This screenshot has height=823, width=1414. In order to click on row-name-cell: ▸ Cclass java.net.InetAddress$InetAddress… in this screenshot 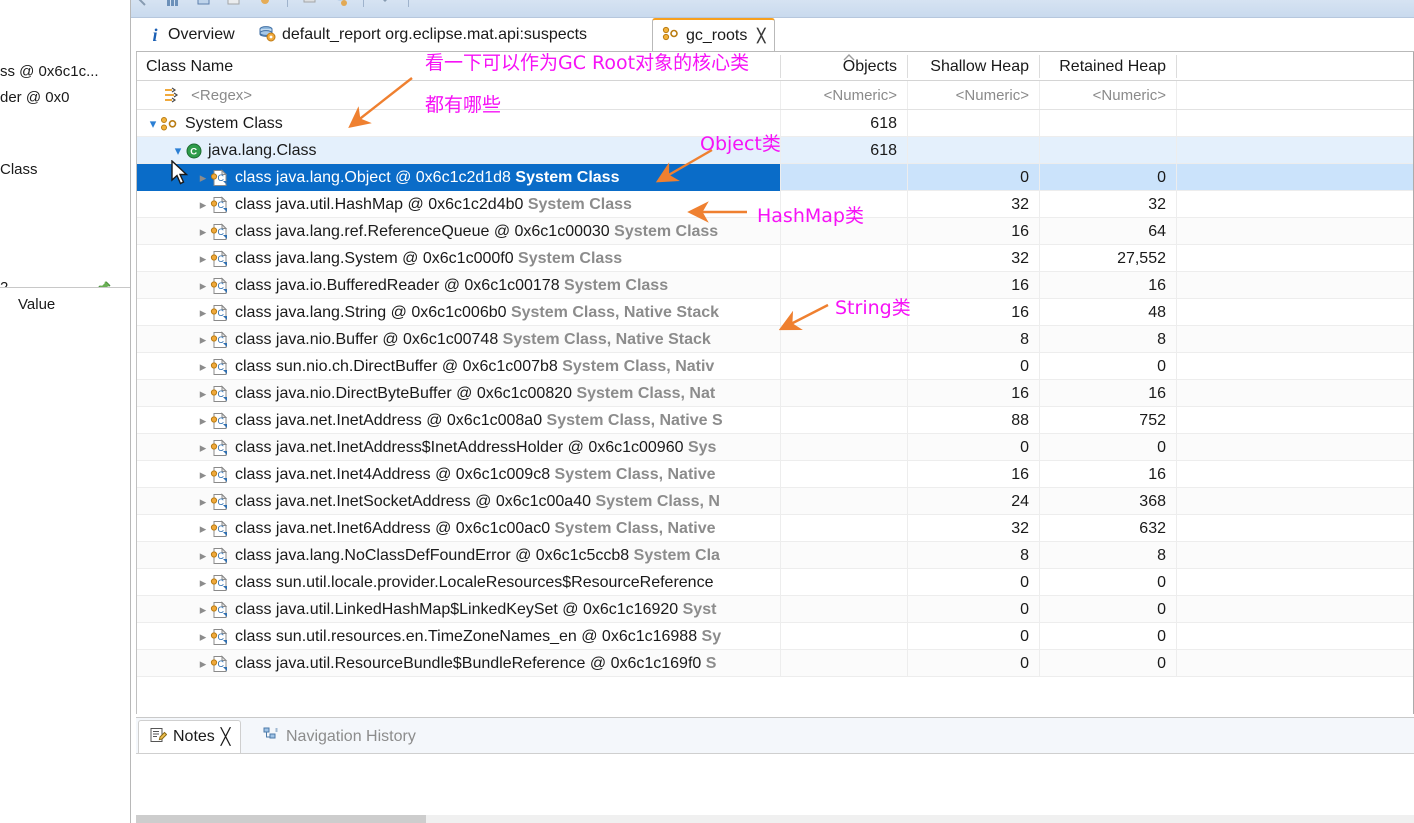, I will do `click(458, 447)`.